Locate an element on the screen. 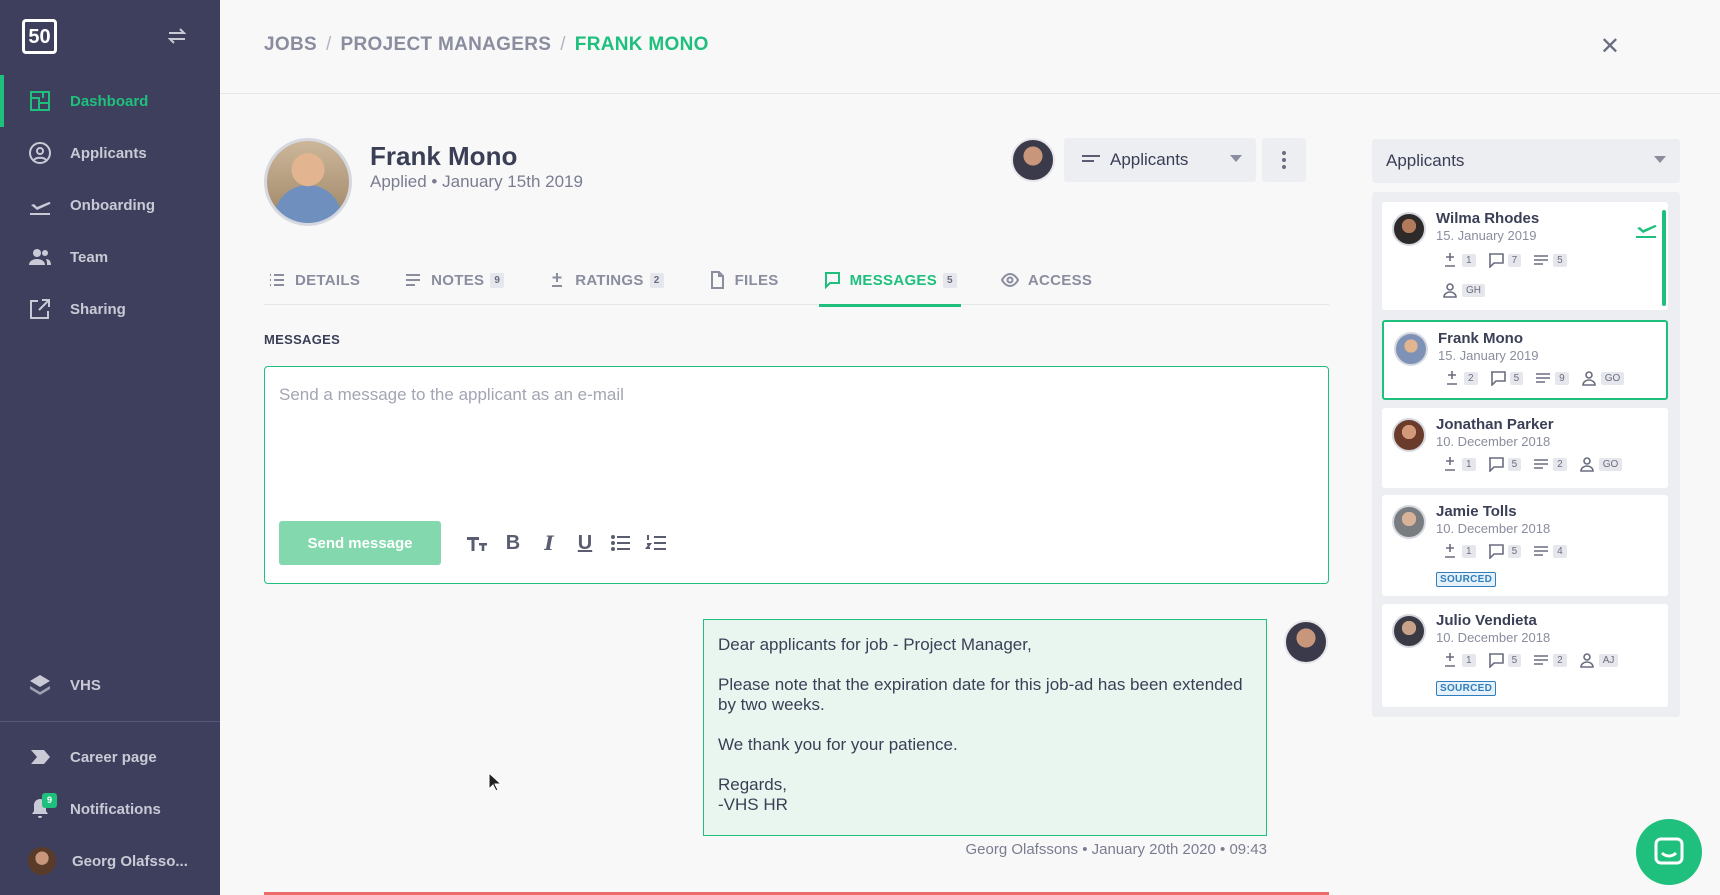 This screenshot has height=895, width=1720. plane-icon is located at coordinates (40, 208).